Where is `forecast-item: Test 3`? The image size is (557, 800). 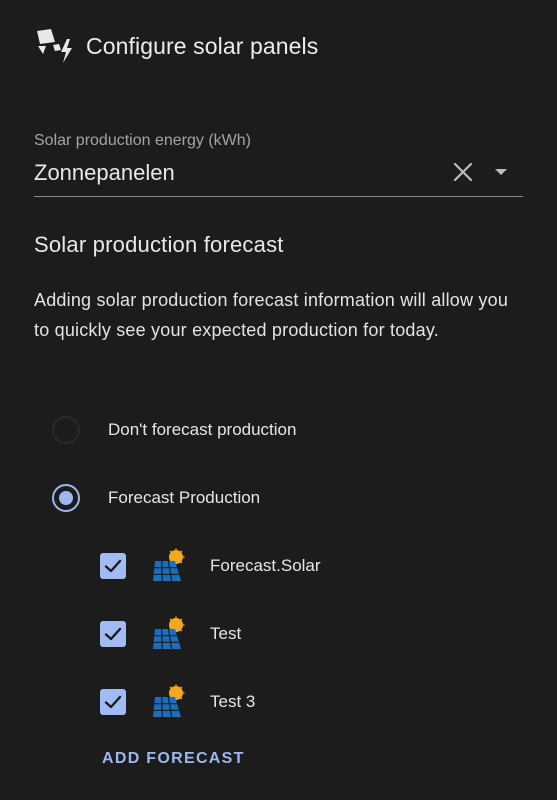
forecast-item: Test 3 is located at coordinates (177, 702).